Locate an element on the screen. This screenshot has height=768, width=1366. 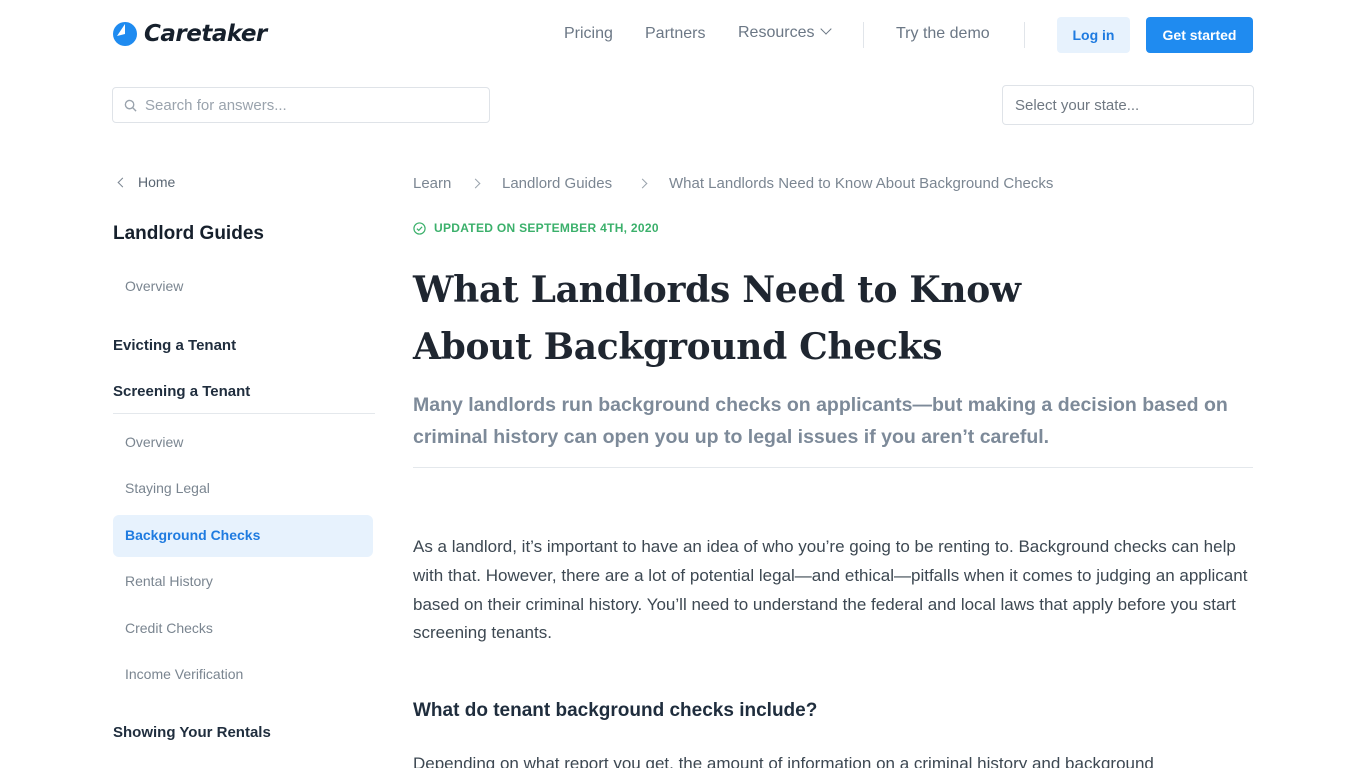
caretaker-logo: Caretaker is located at coordinates (190, 34).